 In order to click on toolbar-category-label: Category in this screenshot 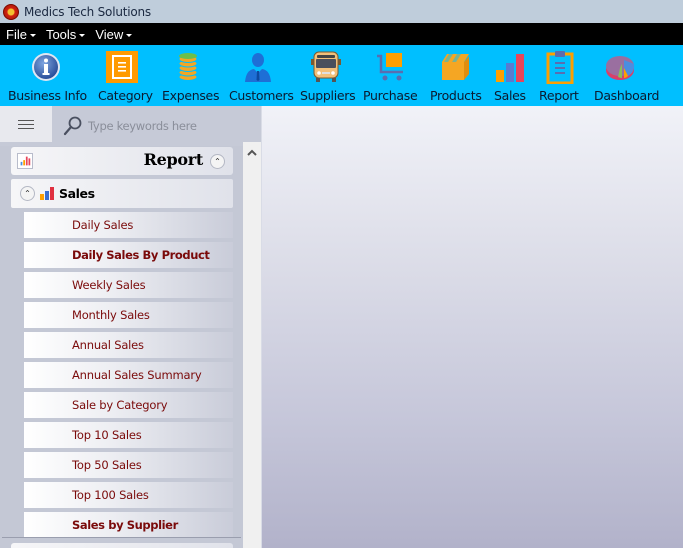, I will do `click(125, 95)`.